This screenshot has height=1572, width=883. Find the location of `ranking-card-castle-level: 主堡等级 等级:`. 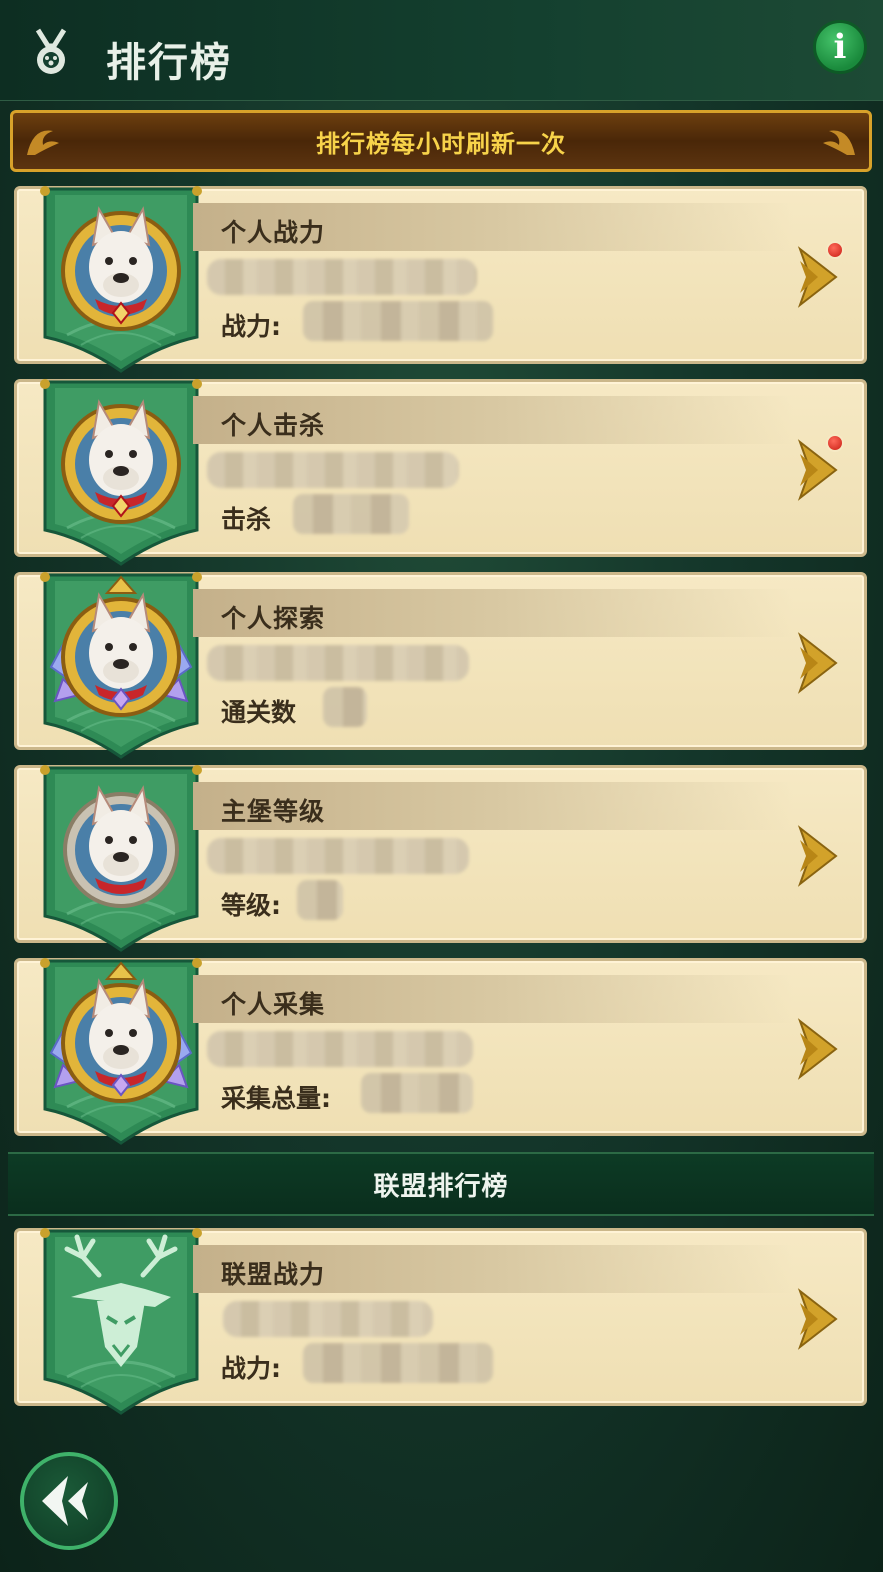

ranking-card-castle-level: 主堡等级 等级: is located at coordinates (440, 854).